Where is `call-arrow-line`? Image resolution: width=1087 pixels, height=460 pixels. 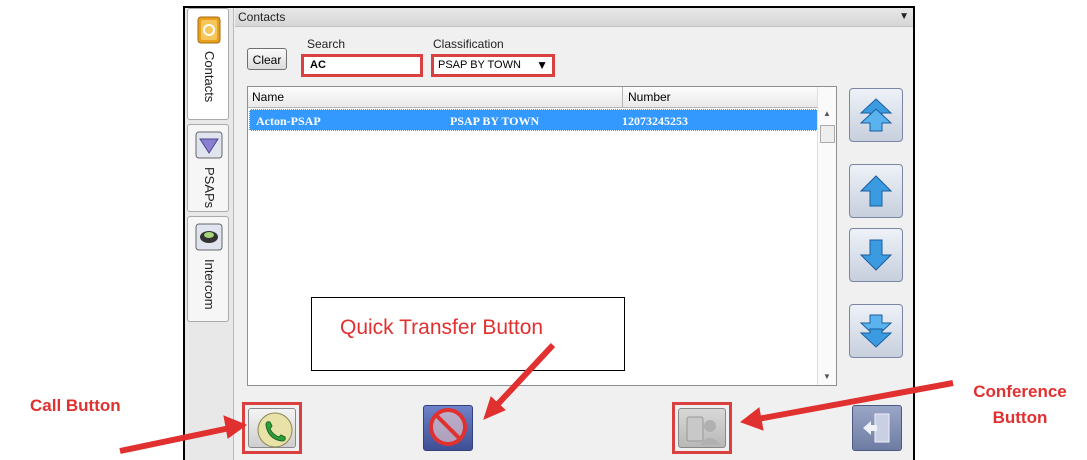 call-arrow-line is located at coordinates (175, 439).